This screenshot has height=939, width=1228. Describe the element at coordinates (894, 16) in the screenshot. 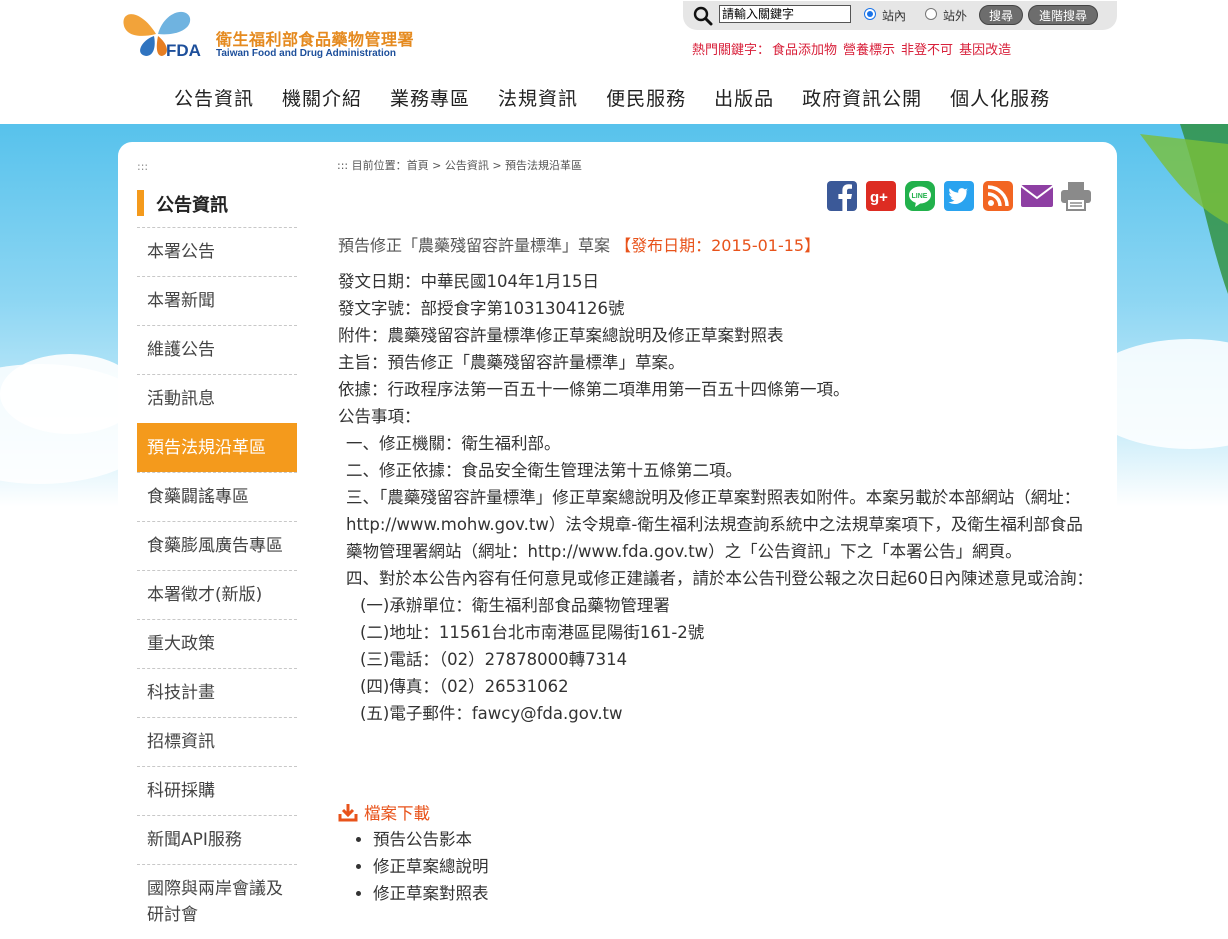

I see `scope-inside-label: 站內` at that location.